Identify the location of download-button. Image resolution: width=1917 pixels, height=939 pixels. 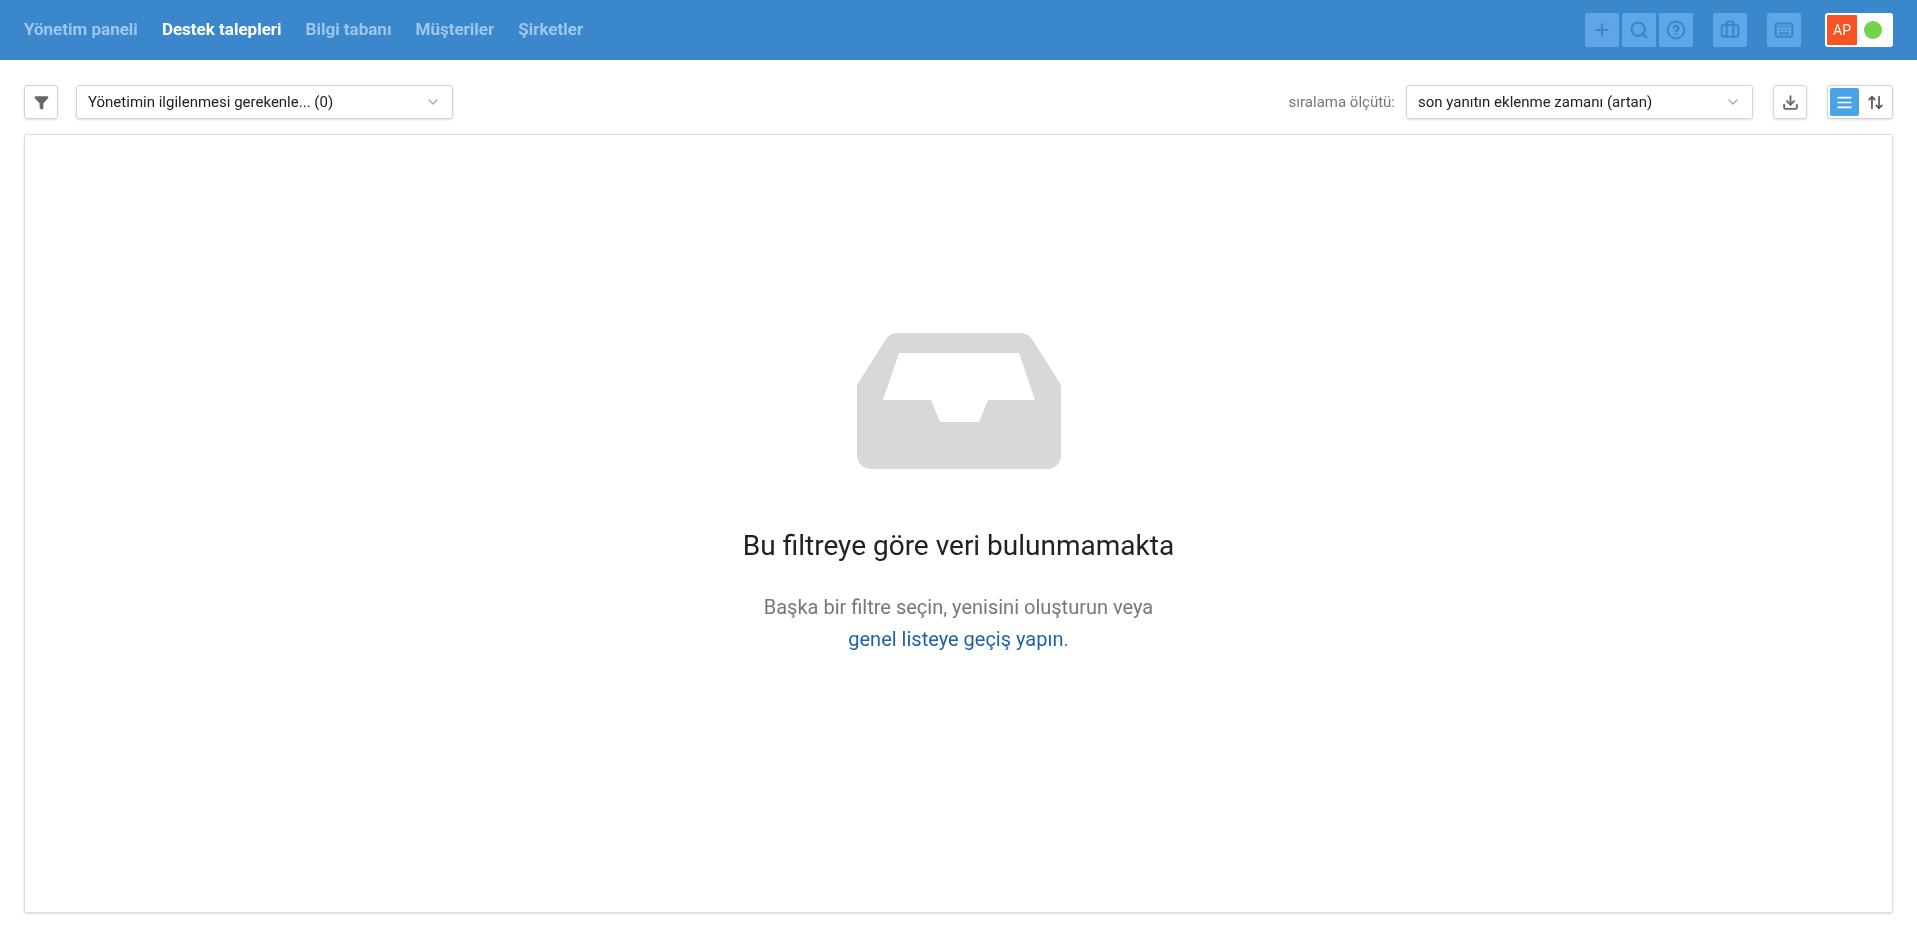
(1790, 102).